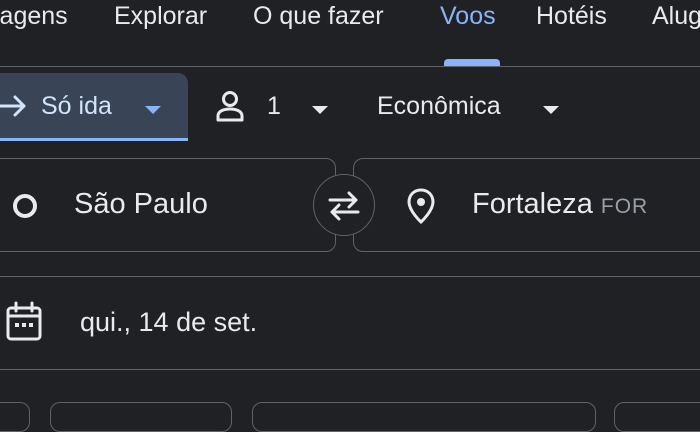 The height and width of the screenshot is (432, 700). What do you see at coordinates (230, 108) in the screenshot?
I see `person-icon` at bounding box center [230, 108].